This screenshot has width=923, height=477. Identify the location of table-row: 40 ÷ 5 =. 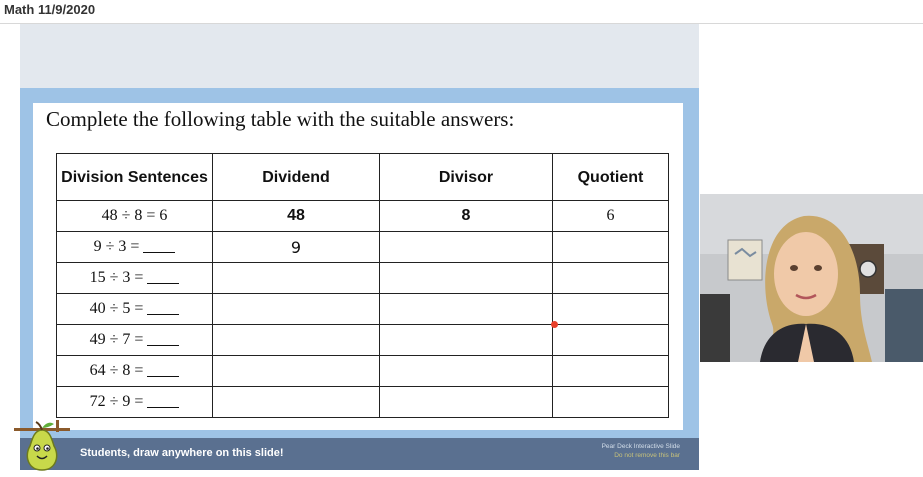
(362, 309).